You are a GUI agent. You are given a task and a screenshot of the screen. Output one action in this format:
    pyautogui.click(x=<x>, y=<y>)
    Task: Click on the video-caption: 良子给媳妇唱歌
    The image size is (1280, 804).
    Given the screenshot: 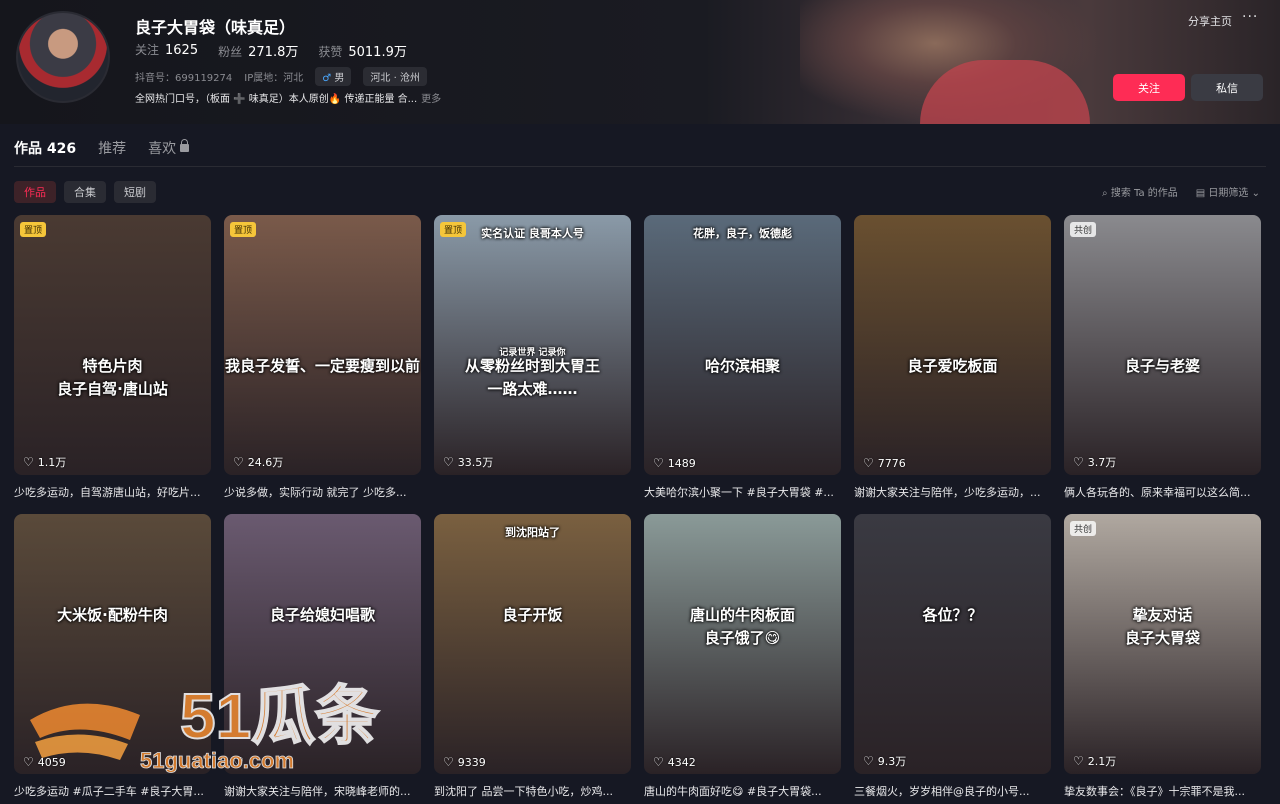 What is the action you would take?
    pyautogui.click(x=322, y=615)
    